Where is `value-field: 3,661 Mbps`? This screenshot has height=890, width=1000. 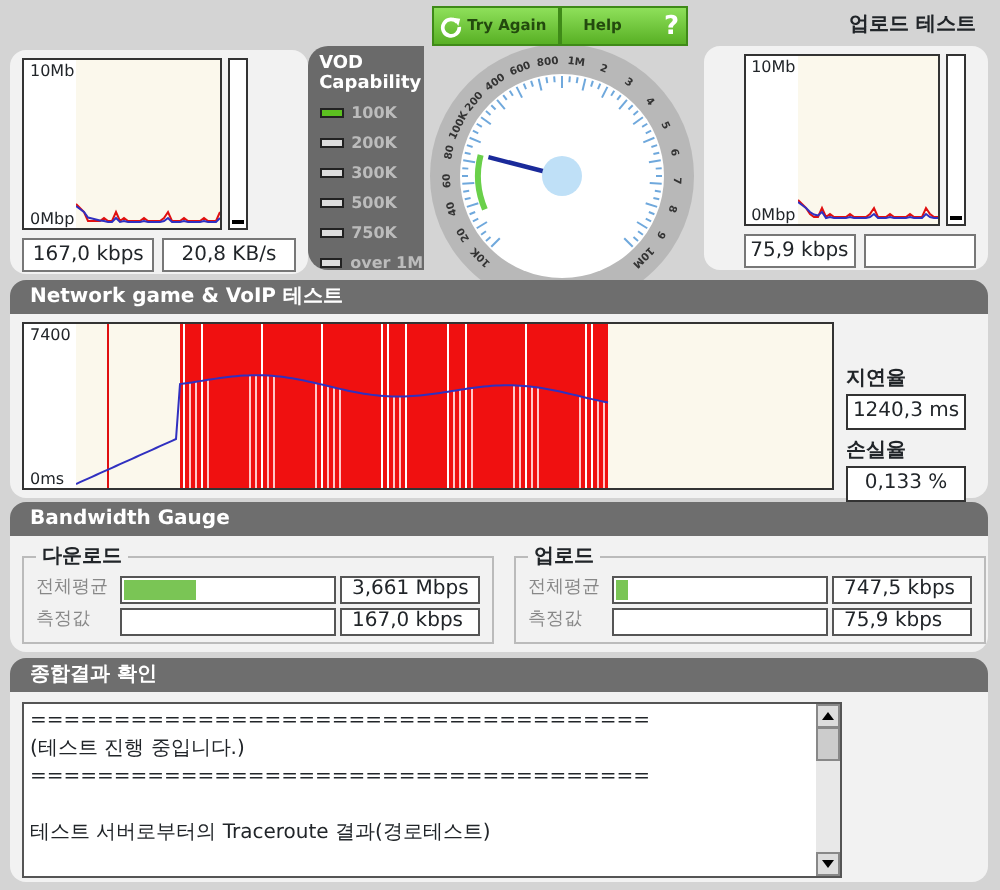 value-field: 3,661 Mbps is located at coordinates (410, 590).